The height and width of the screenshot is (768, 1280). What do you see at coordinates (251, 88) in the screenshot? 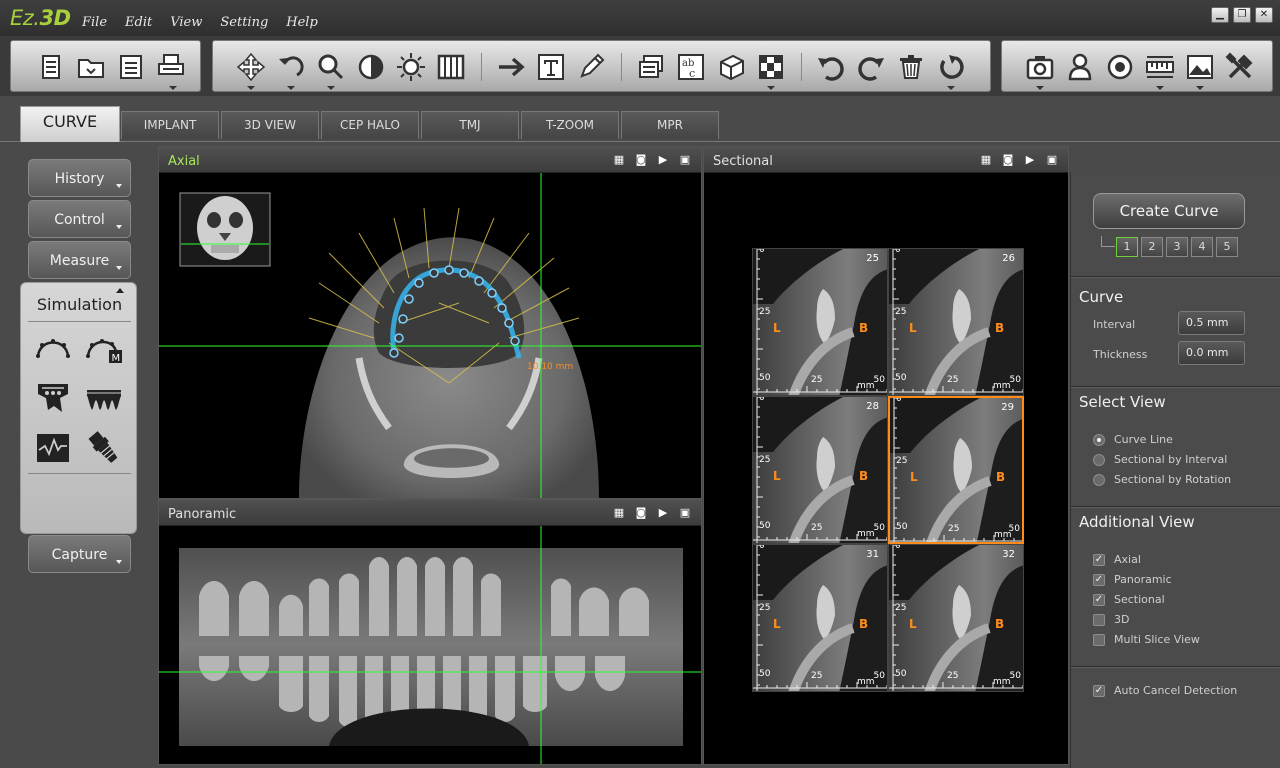
I see `move-dropdown-icon` at bounding box center [251, 88].